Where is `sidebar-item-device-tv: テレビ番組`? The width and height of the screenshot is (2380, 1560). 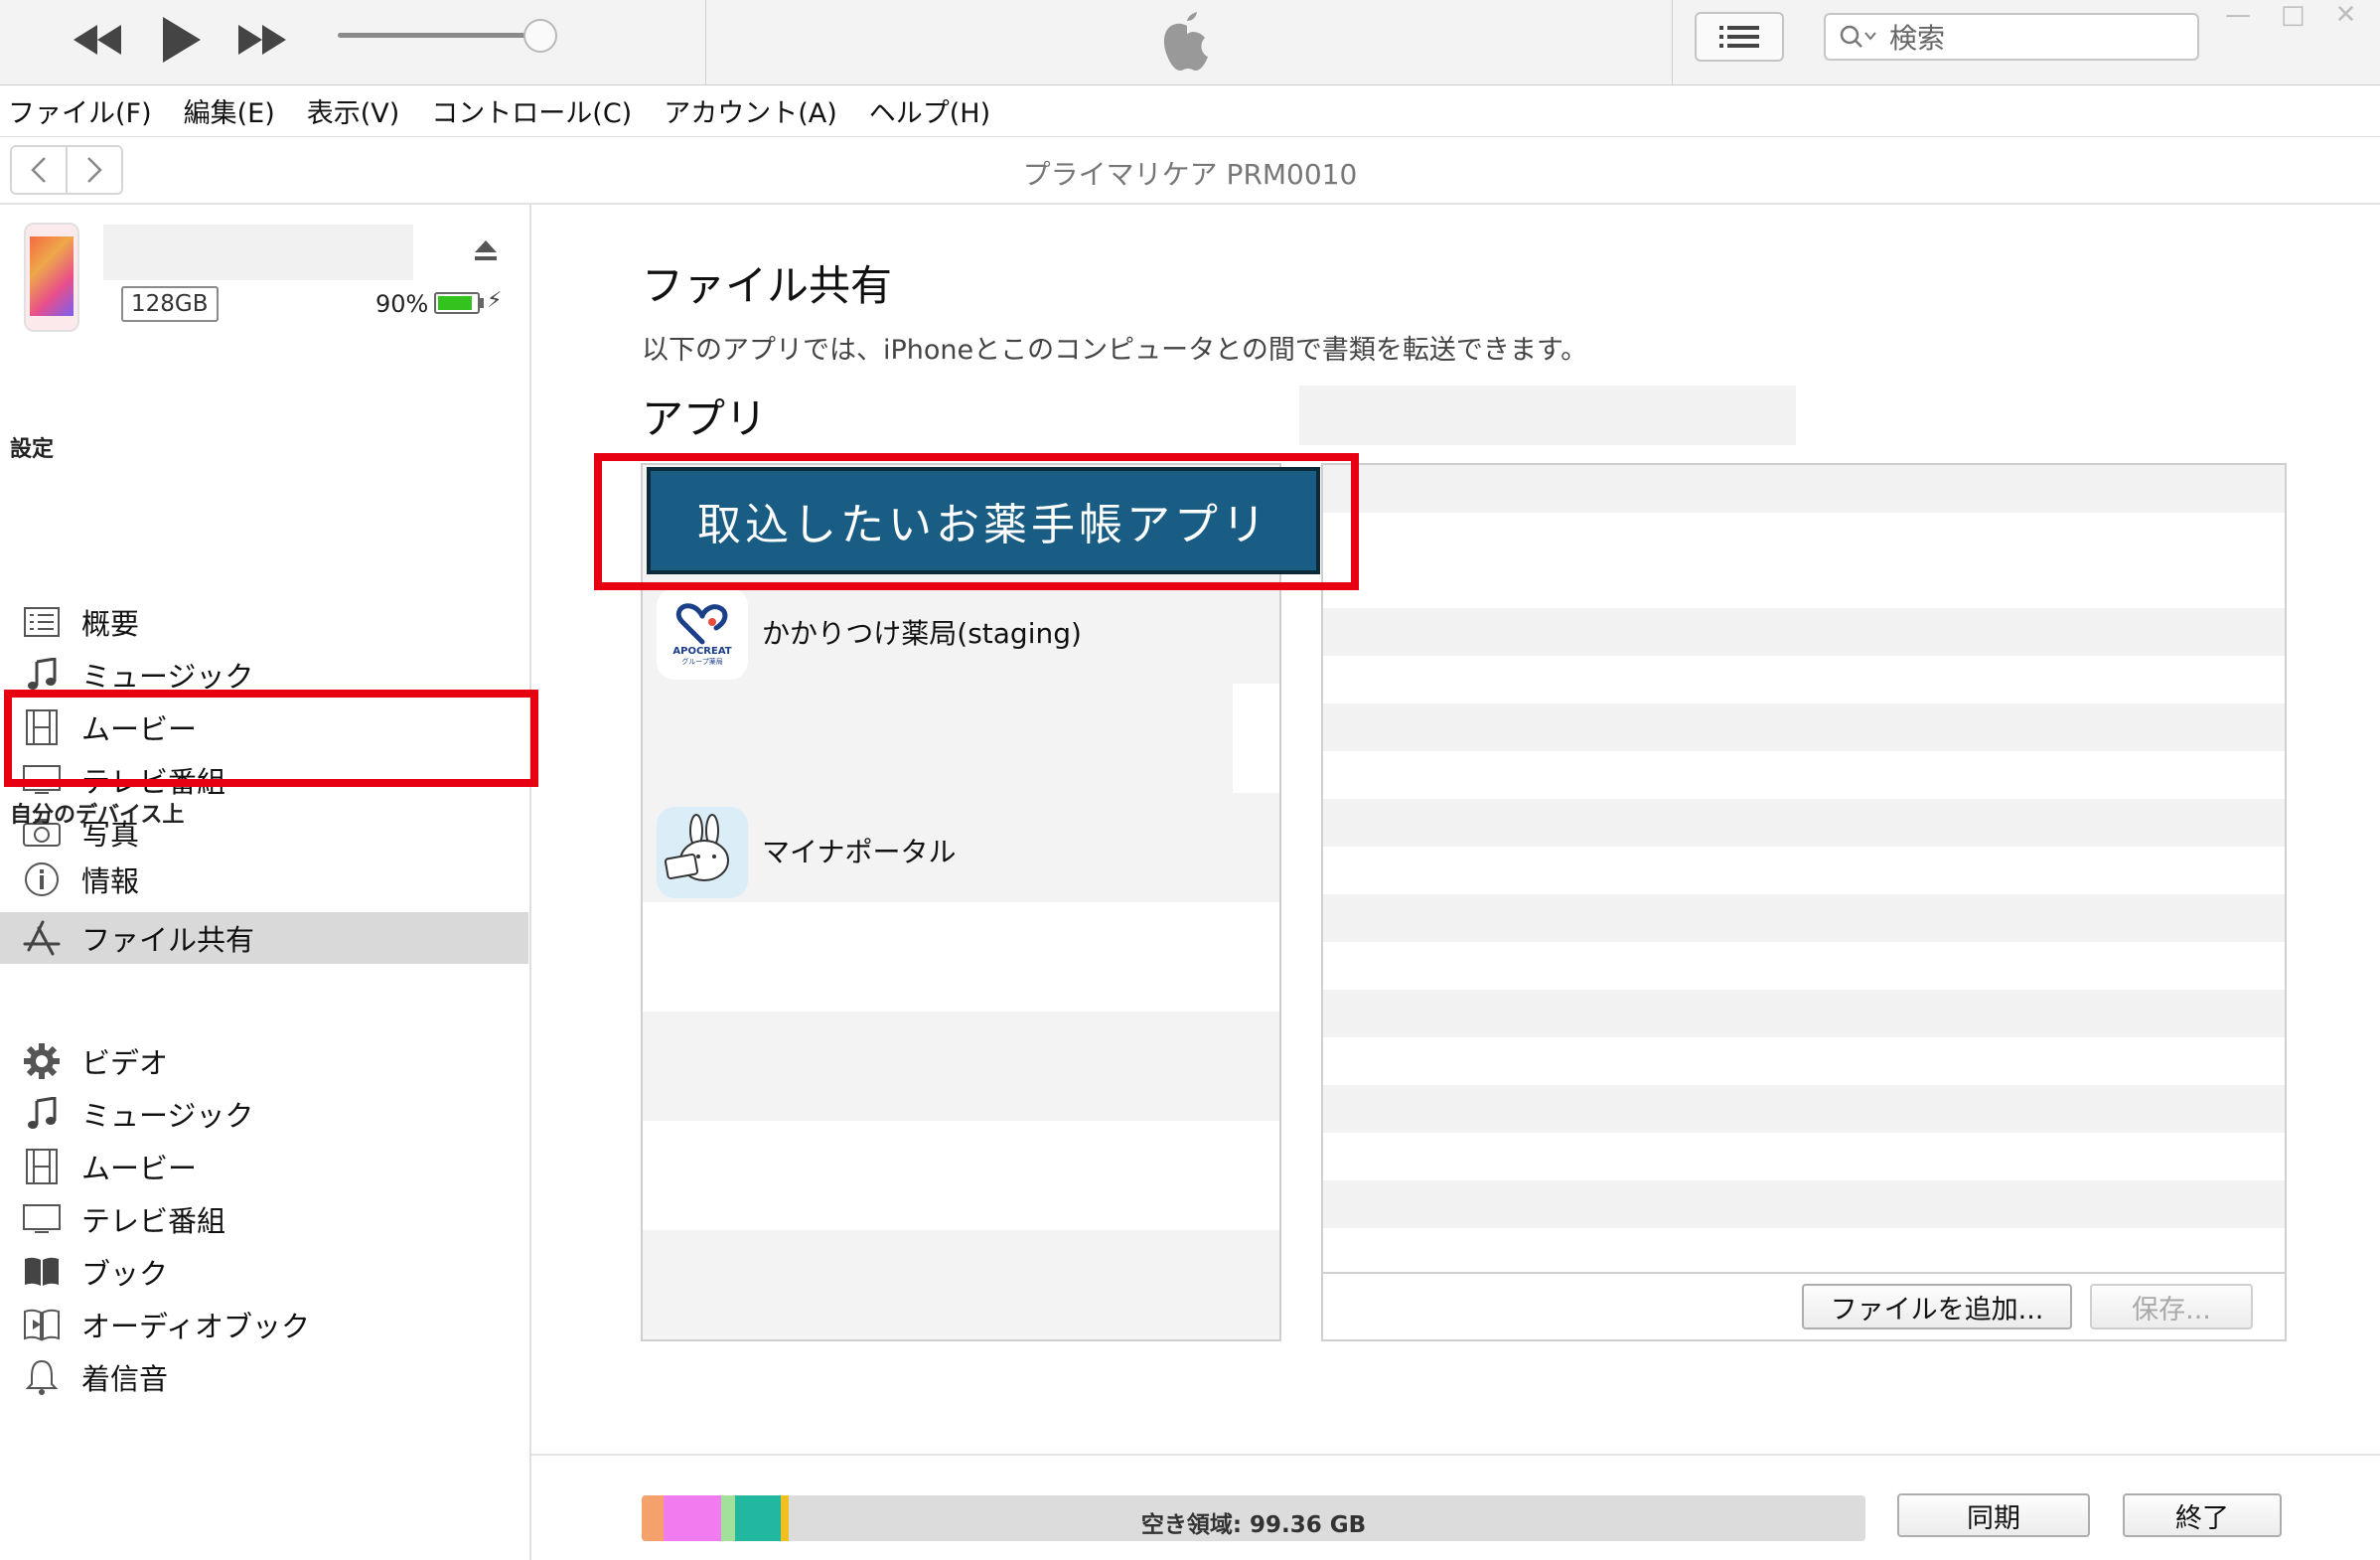 sidebar-item-device-tv: テレビ番組 is located at coordinates (264, 1219).